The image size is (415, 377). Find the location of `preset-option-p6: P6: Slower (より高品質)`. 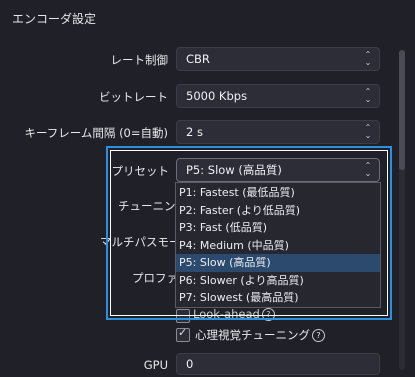

preset-option-p6: P6: Slower (より高品質) is located at coordinates (278, 281).